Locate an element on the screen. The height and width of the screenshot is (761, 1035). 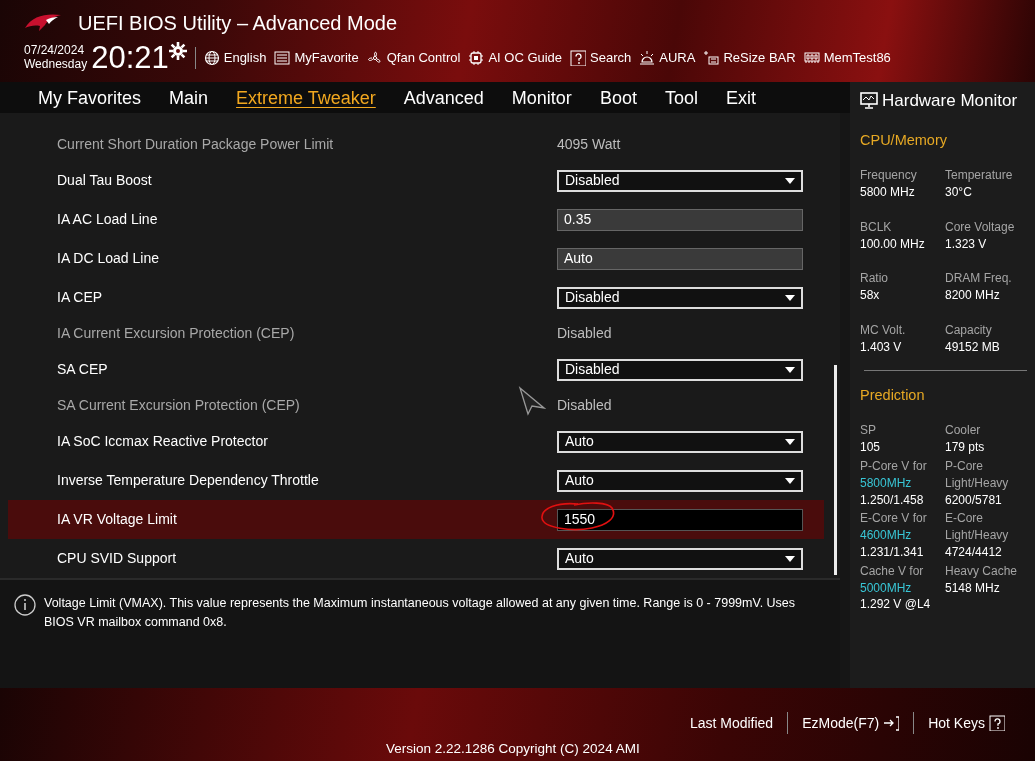
logo-icon is located at coordinates (43, 23).